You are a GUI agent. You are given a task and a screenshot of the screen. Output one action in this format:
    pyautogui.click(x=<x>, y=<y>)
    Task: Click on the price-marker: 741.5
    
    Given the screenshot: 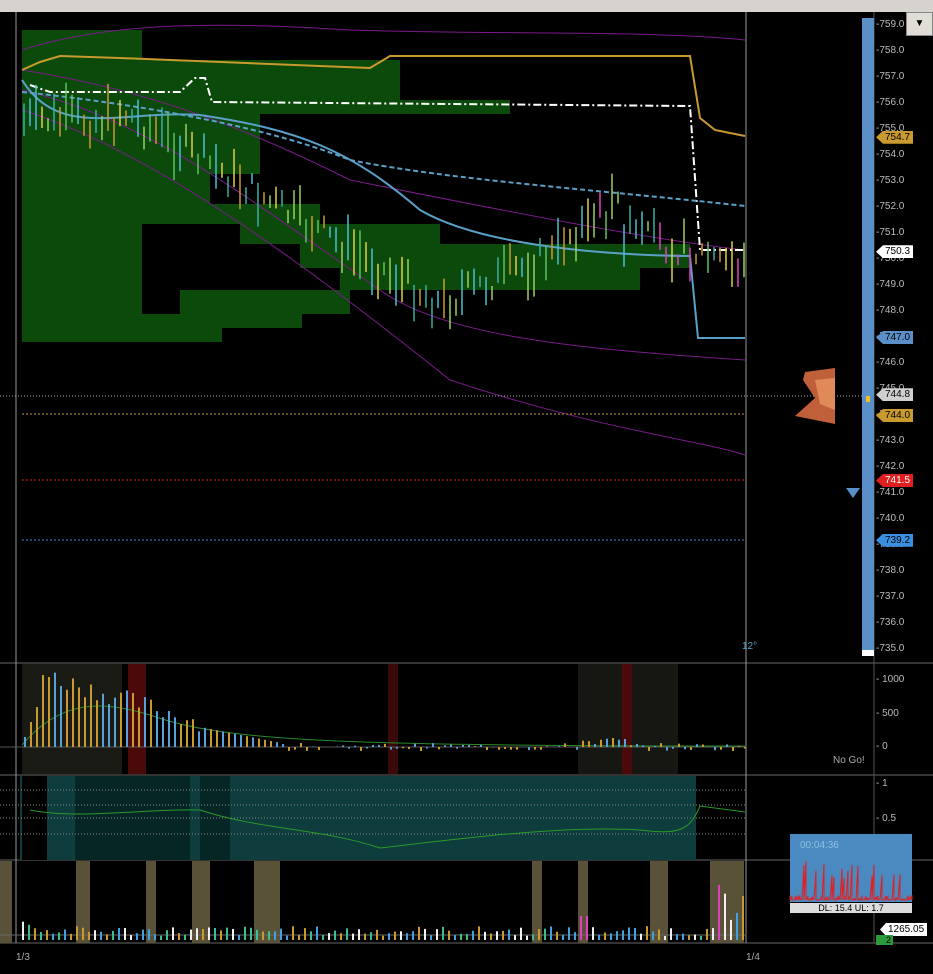 What is the action you would take?
    pyautogui.click(x=895, y=480)
    